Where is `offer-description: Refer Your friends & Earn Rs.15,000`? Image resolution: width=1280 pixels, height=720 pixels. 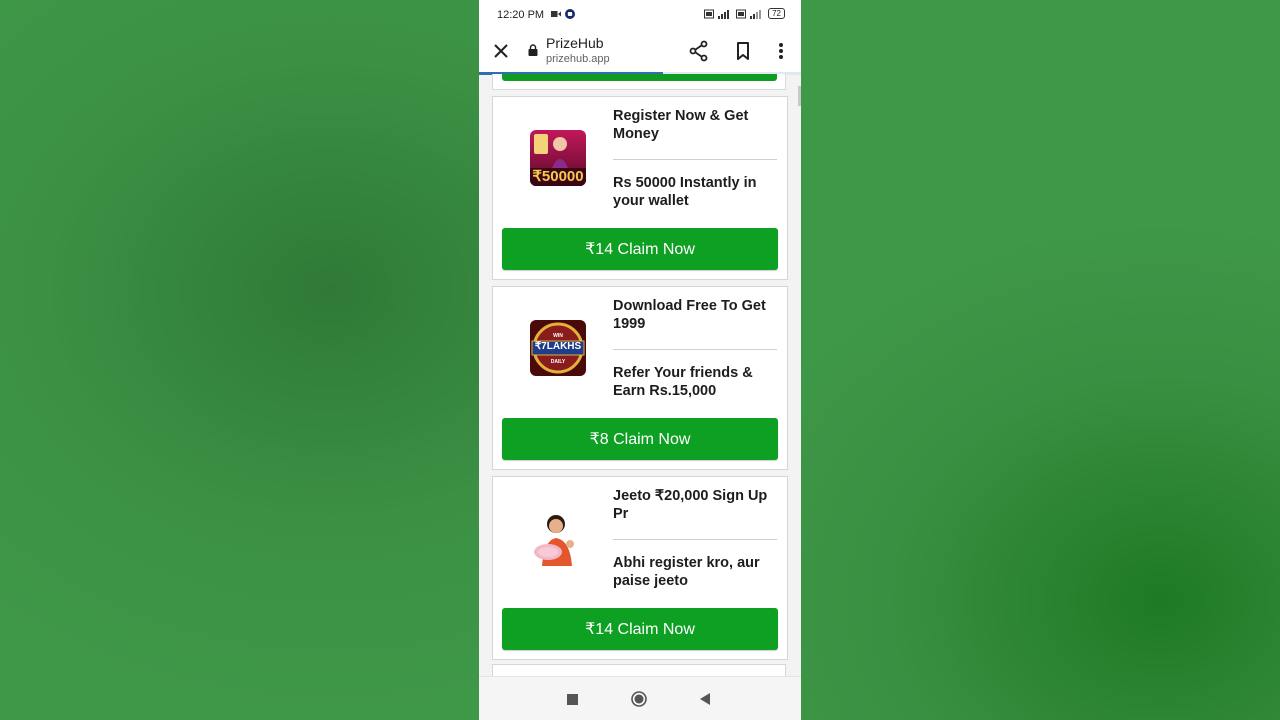 offer-description: Refer Your friends & Earn Rs.15,000 is located at coordinates (683, 382).